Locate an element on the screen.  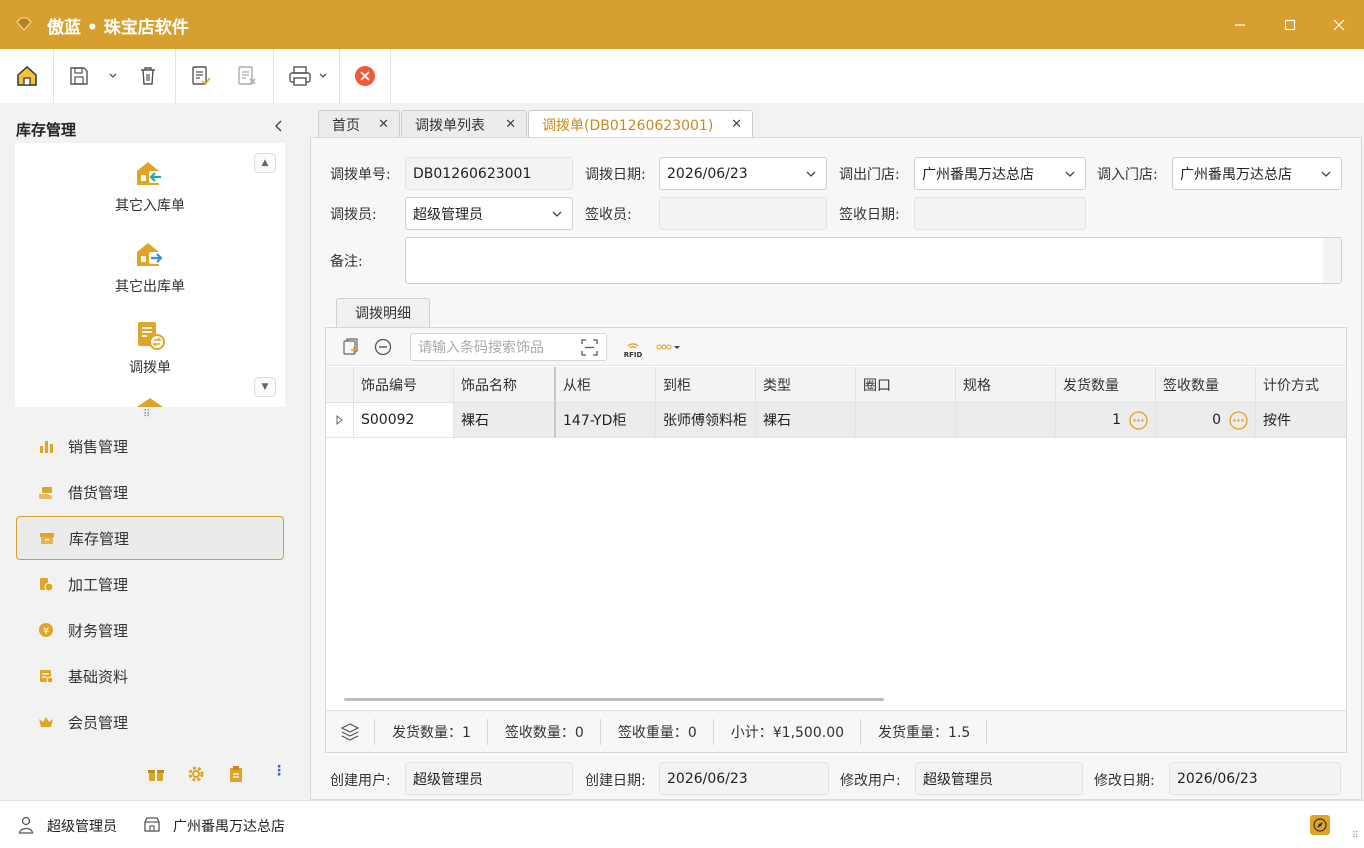
maximize-button is located at coordinates (1290, 24).